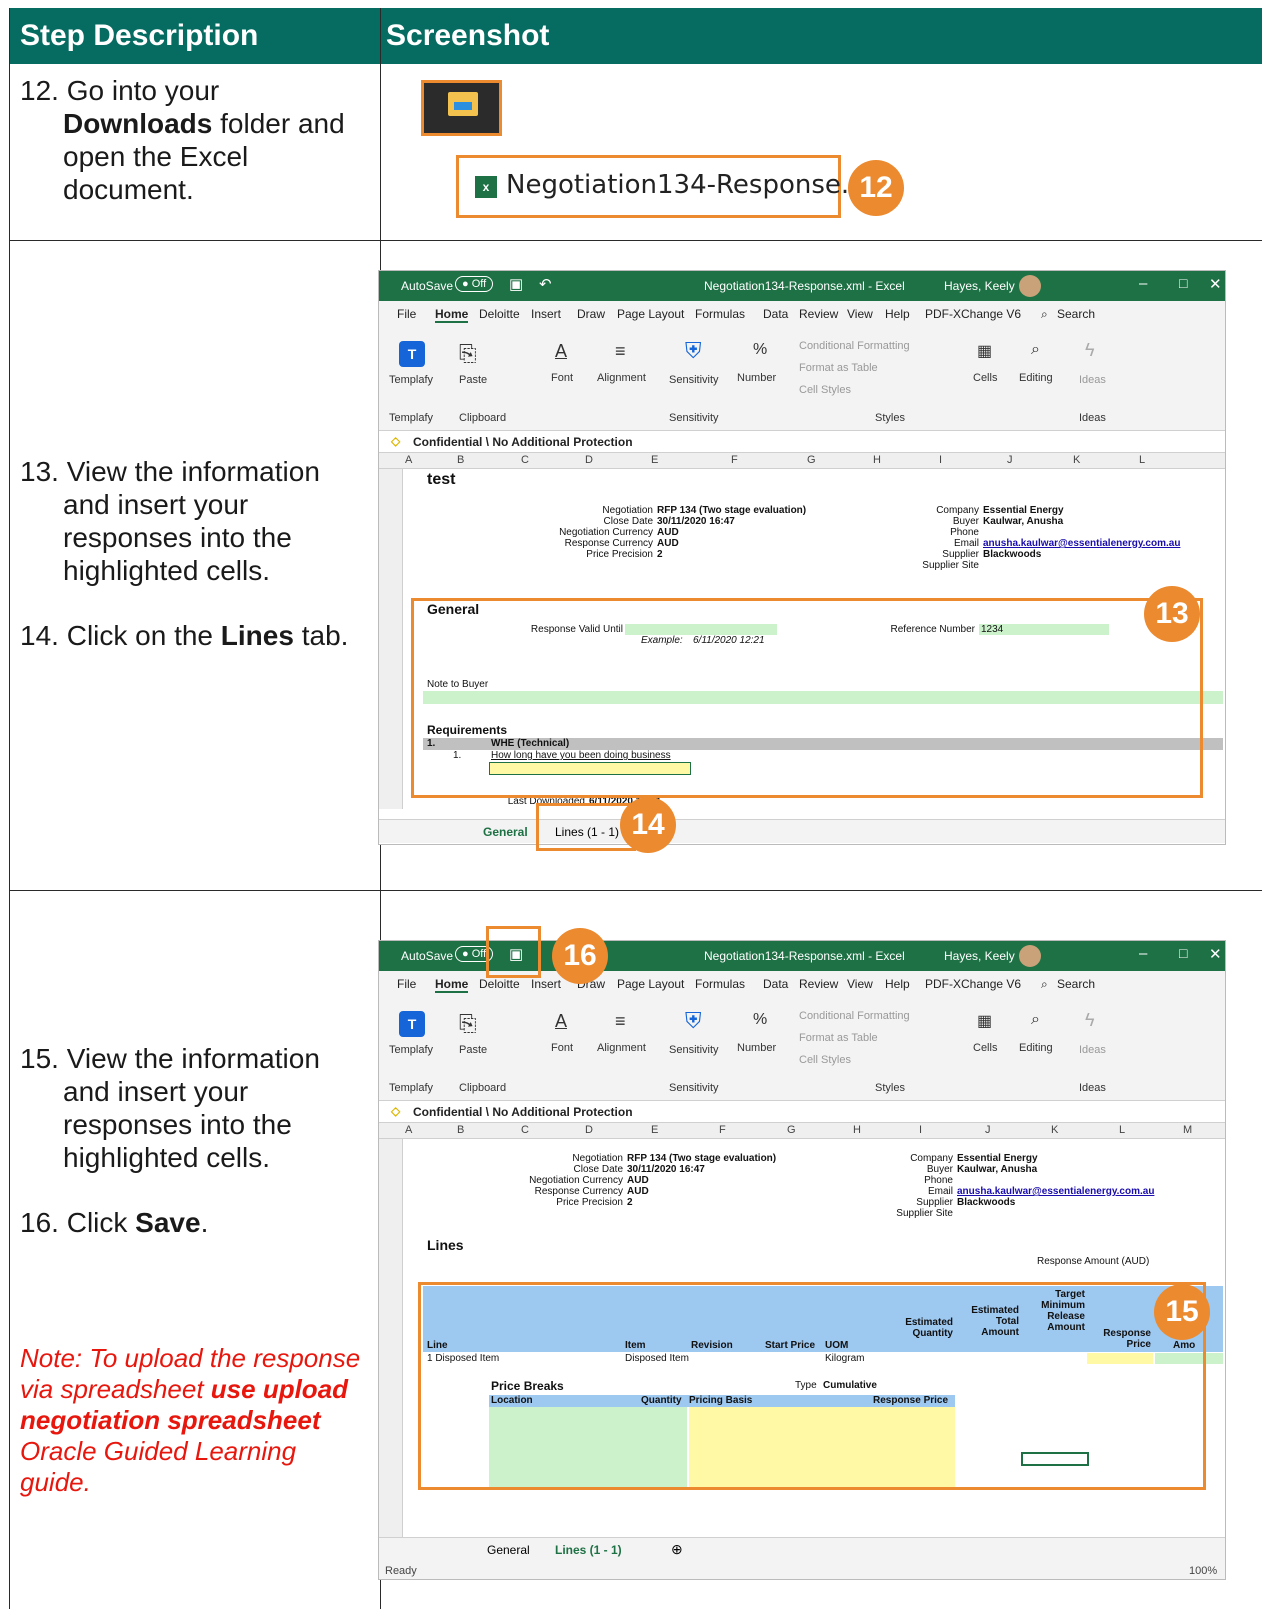 The width and height of the screenshot is (1262, 1609). Describe the element at coordinates (802, 831) in the screenshot. I see `sheet-tabs: General Lines (1 - 1)` at that location.